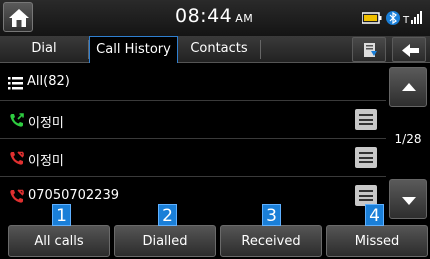  I want to click on tab-dial: Dial, so click(44, 49).